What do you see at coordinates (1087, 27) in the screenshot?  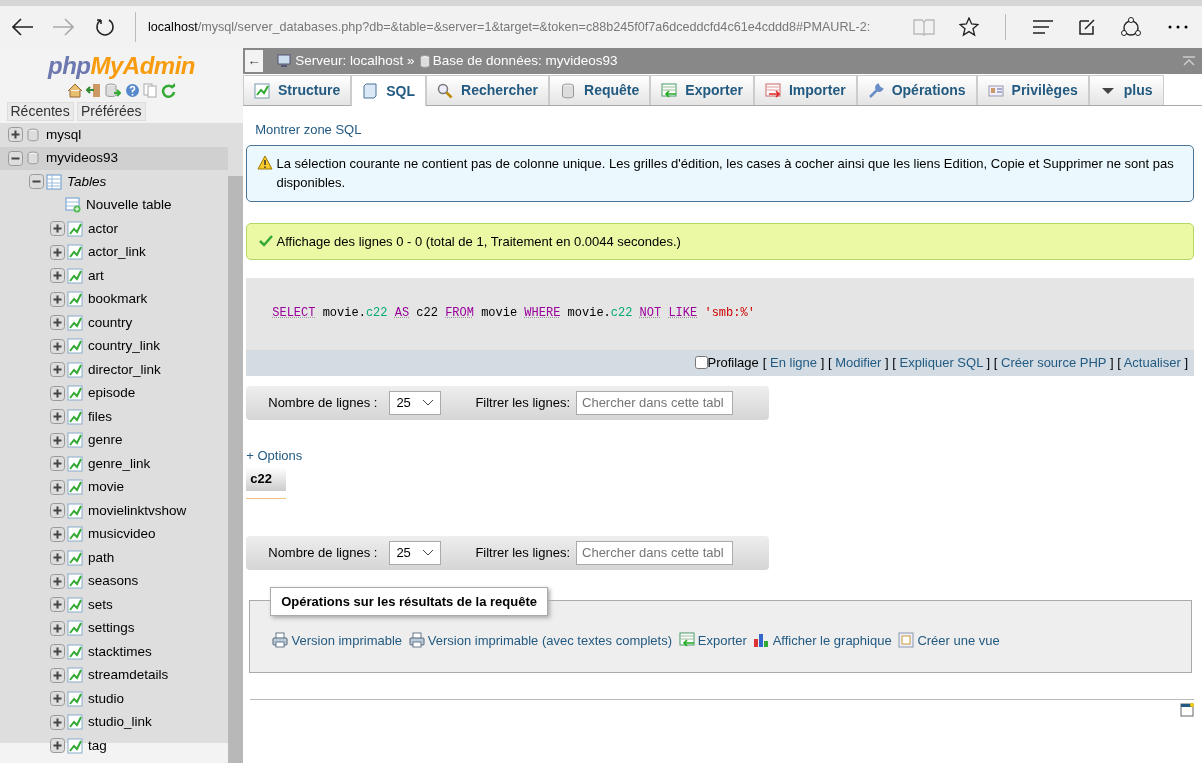 I see `note-icon` at bounding box center [1087, 27].